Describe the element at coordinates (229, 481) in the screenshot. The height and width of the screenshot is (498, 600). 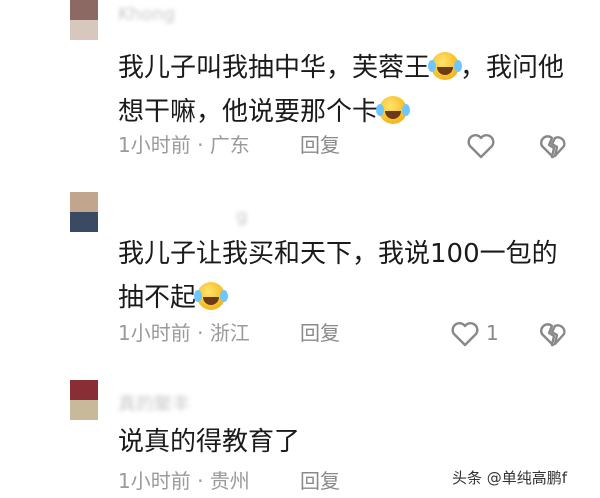
I see `location: 贵州` at that location.